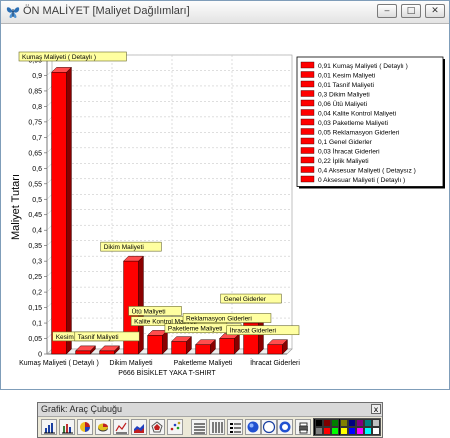 The image size is (450, 438). Describe the element at coordinates (157, 427) in the screenshot. I see `radar-chart-button` at that location.